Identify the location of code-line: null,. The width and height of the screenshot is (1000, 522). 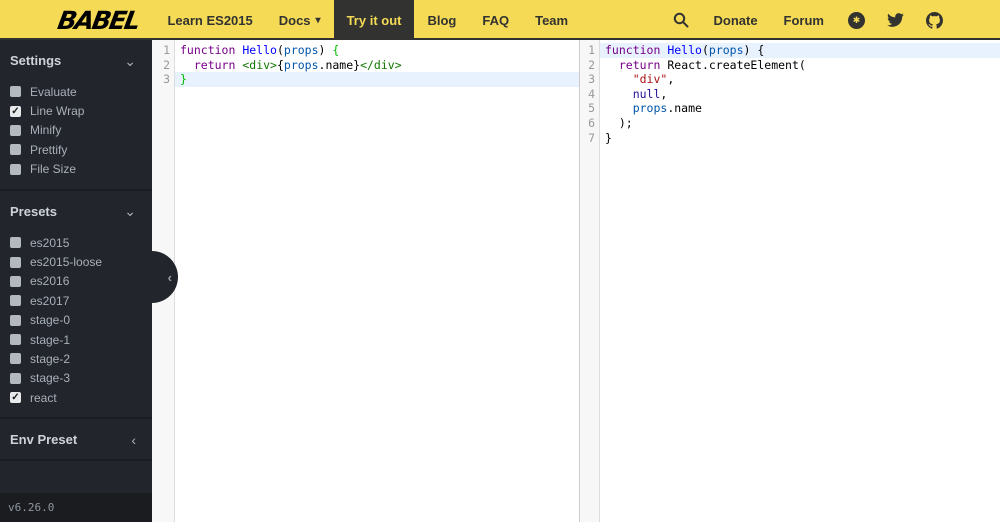
(802, 94).